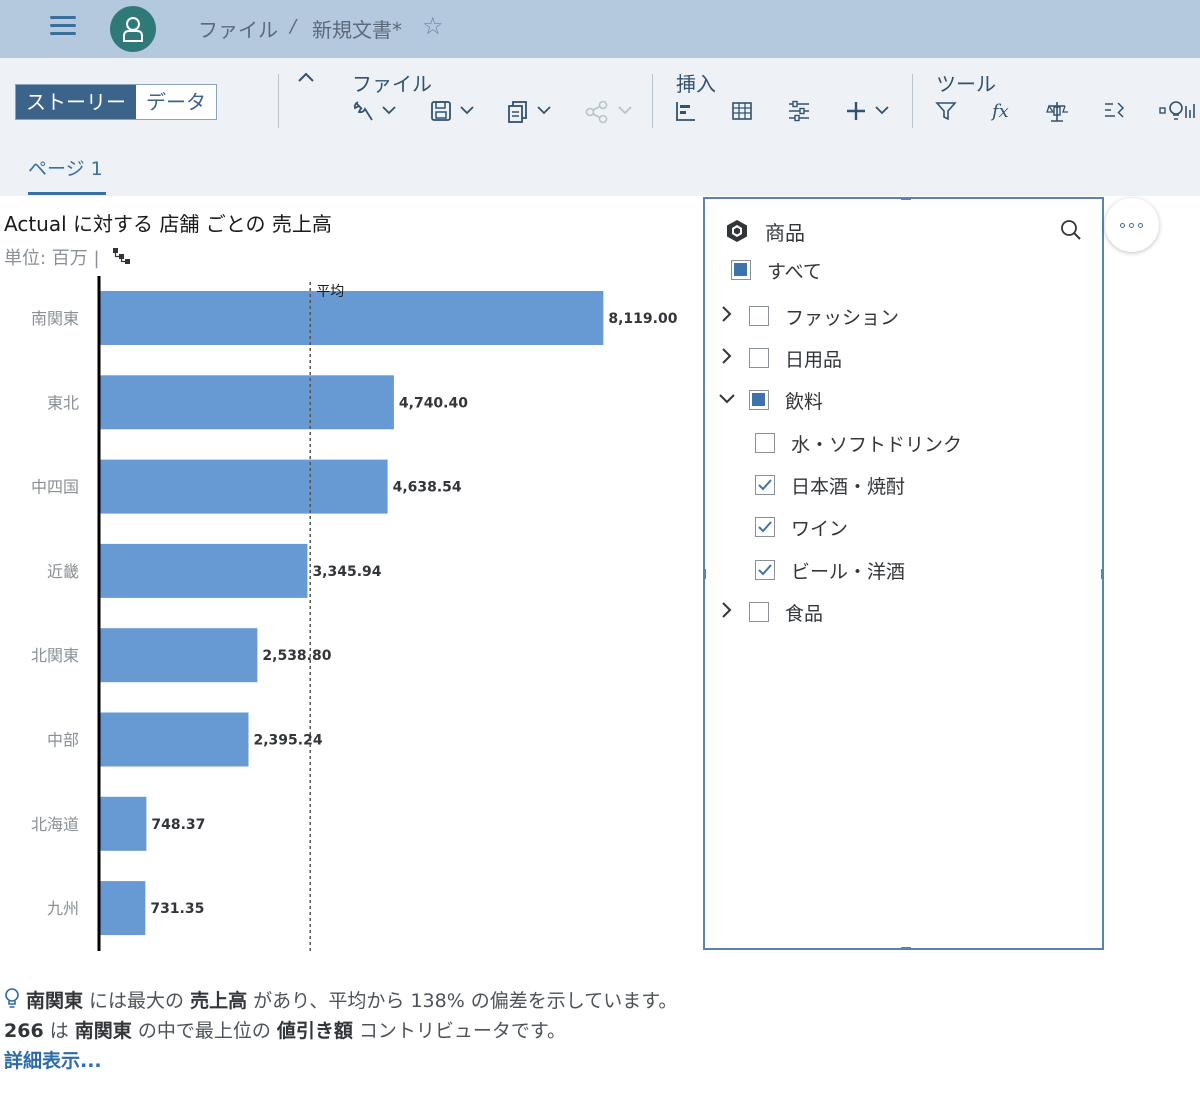 This screenshot has width=1200, height=1119. I want to click on category-label: 北関東, so click(55, 655).